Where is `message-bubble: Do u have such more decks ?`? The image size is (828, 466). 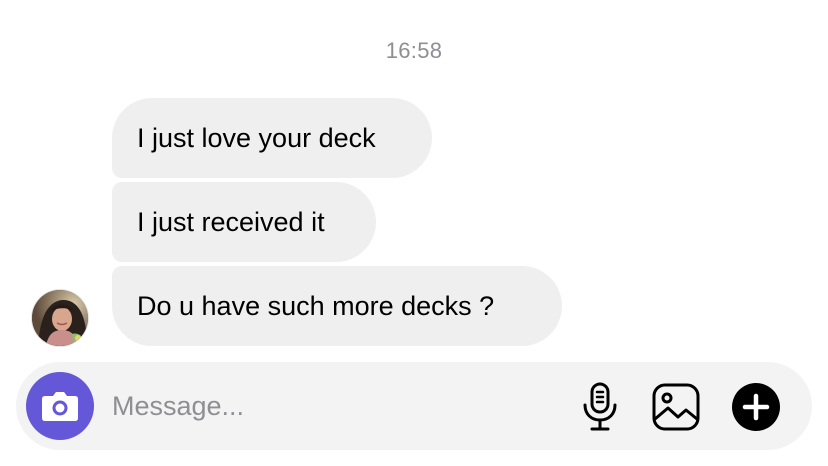 message-bubble: Do u have such more decks ? is located at coordinates (337, 306).